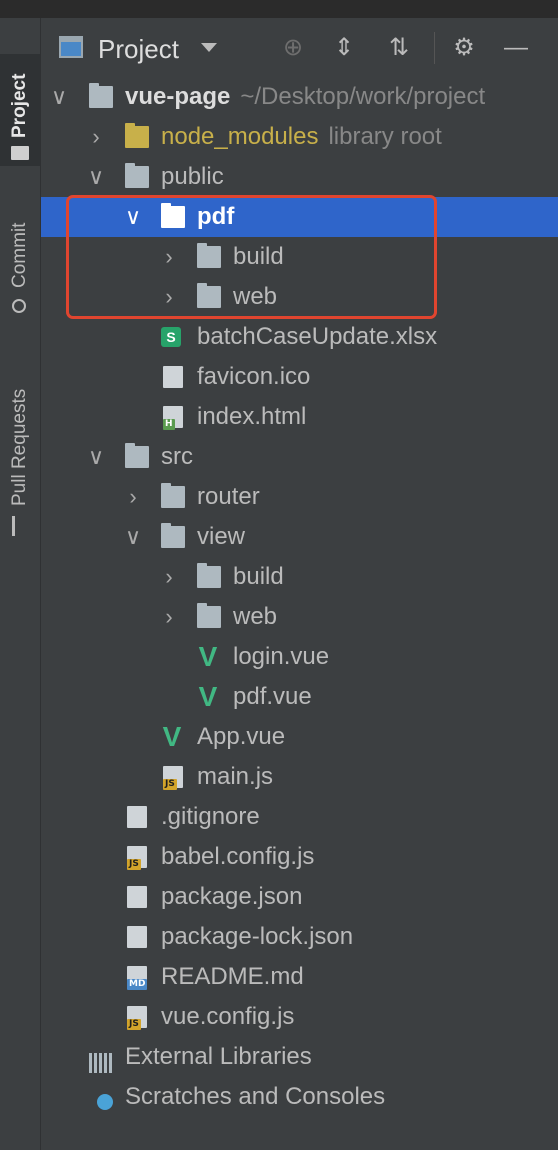 The height and width of the screenshot is (1150, 558). I want to click on sidebar-tab-label: Project, so click(19, 105).